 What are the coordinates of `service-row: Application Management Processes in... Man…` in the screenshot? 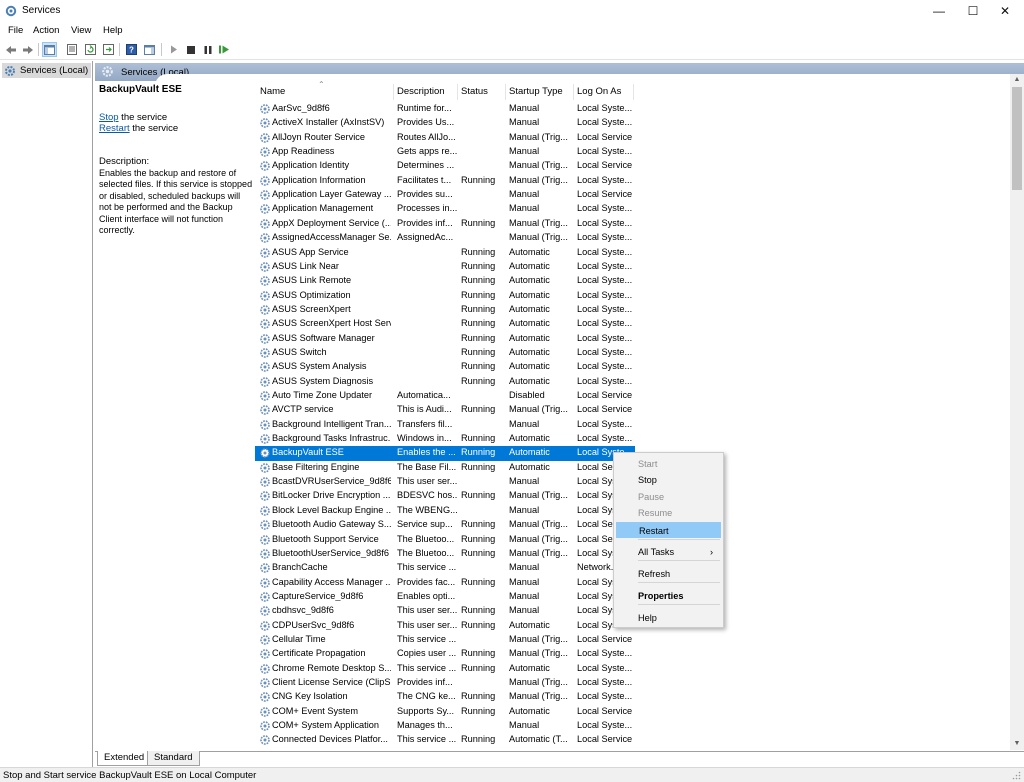 It's located at (445, 209).